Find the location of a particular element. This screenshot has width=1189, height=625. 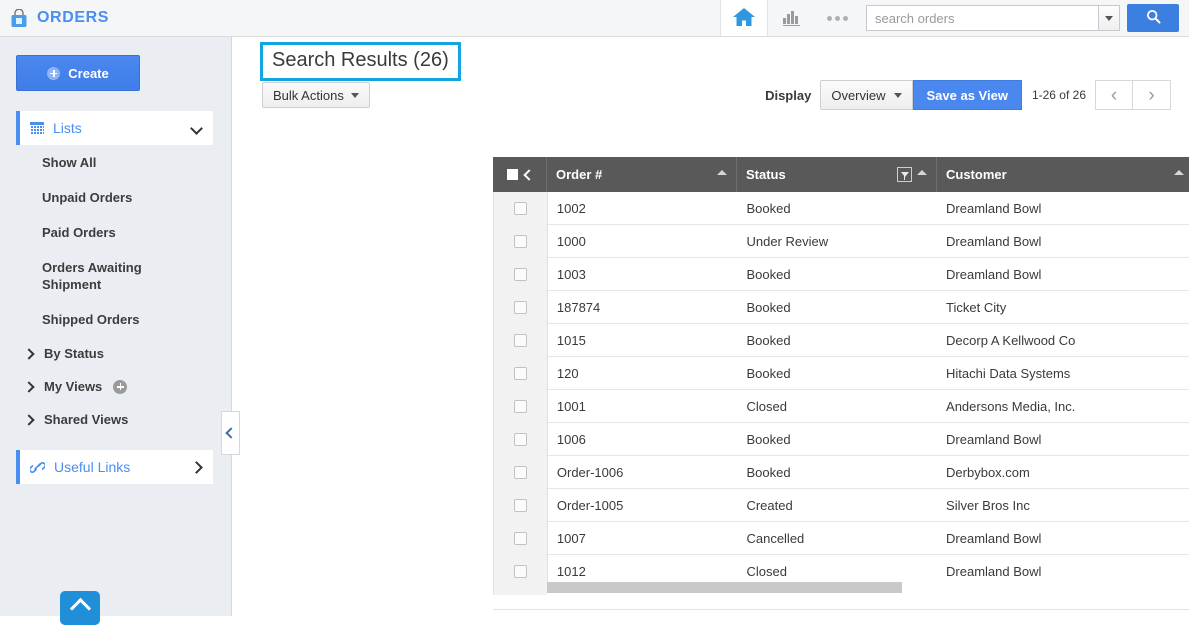

column-header-customer: Customer is located at coordinates (1063, 174).